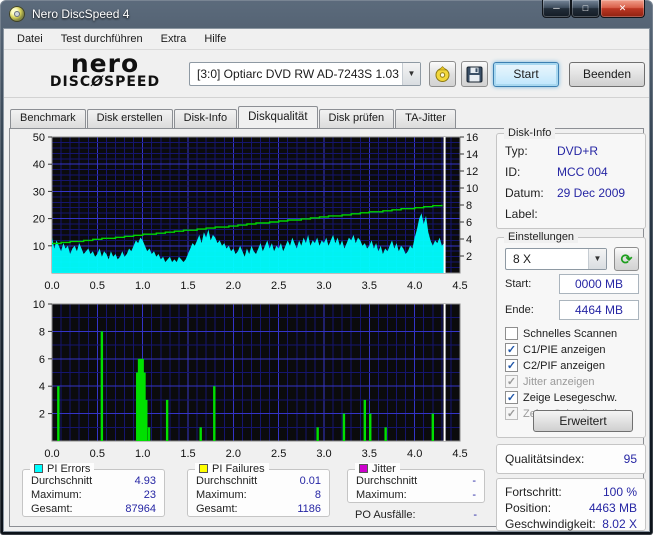 The height and width of the screenshot is (535, 653). I want to click on stats-row: Gesamt: 1186, so click(258, 511).